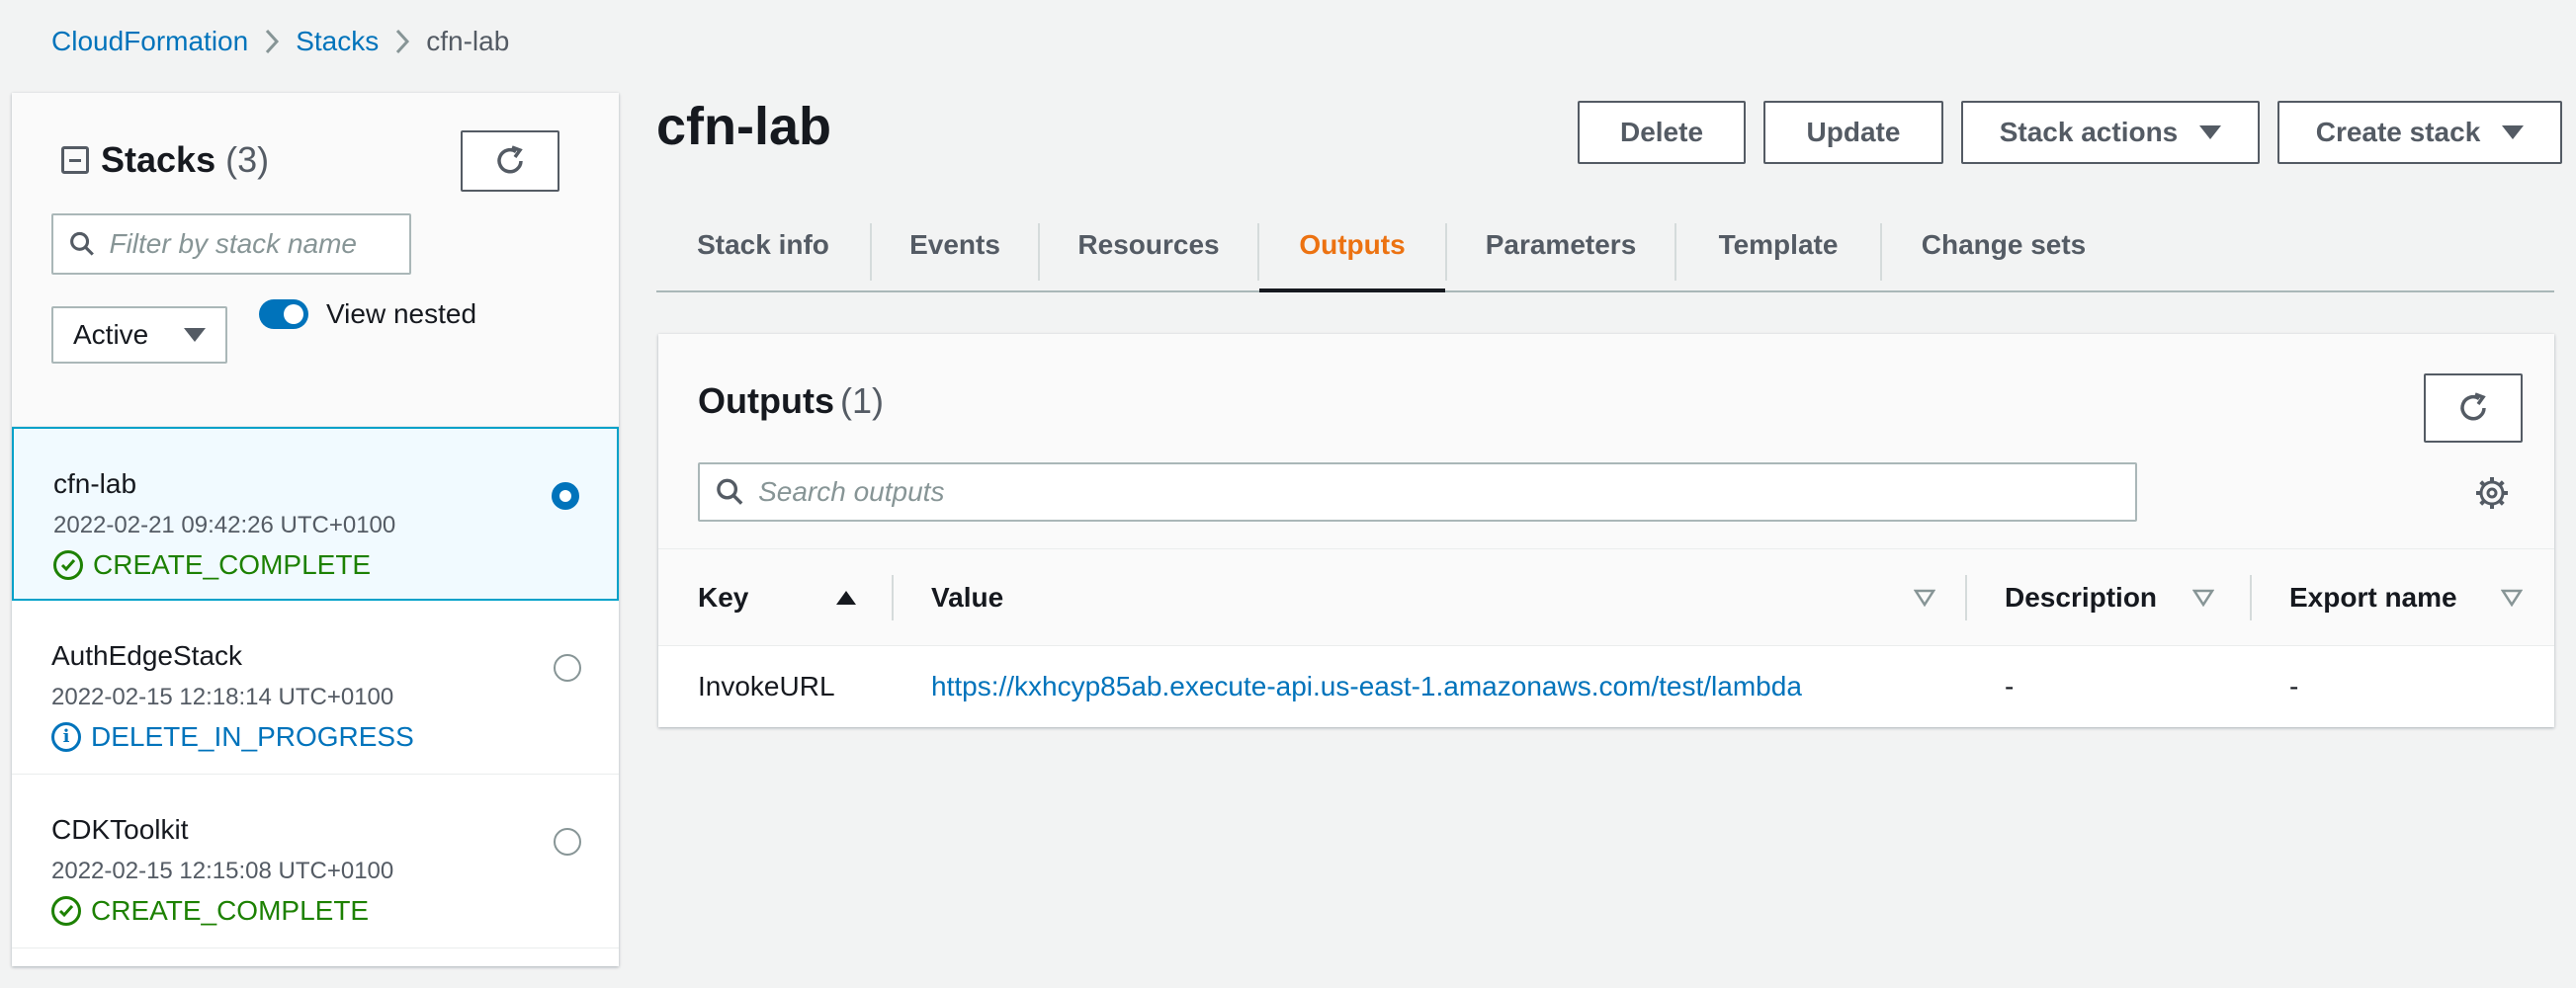 This screenshot has width=2576, height=988. What do you see at coordinates (222, 871) in the screenshot?
I see `stack-date: 2022-02-15 12:15:08 UTC+0100` at bounding box center [222, 871].